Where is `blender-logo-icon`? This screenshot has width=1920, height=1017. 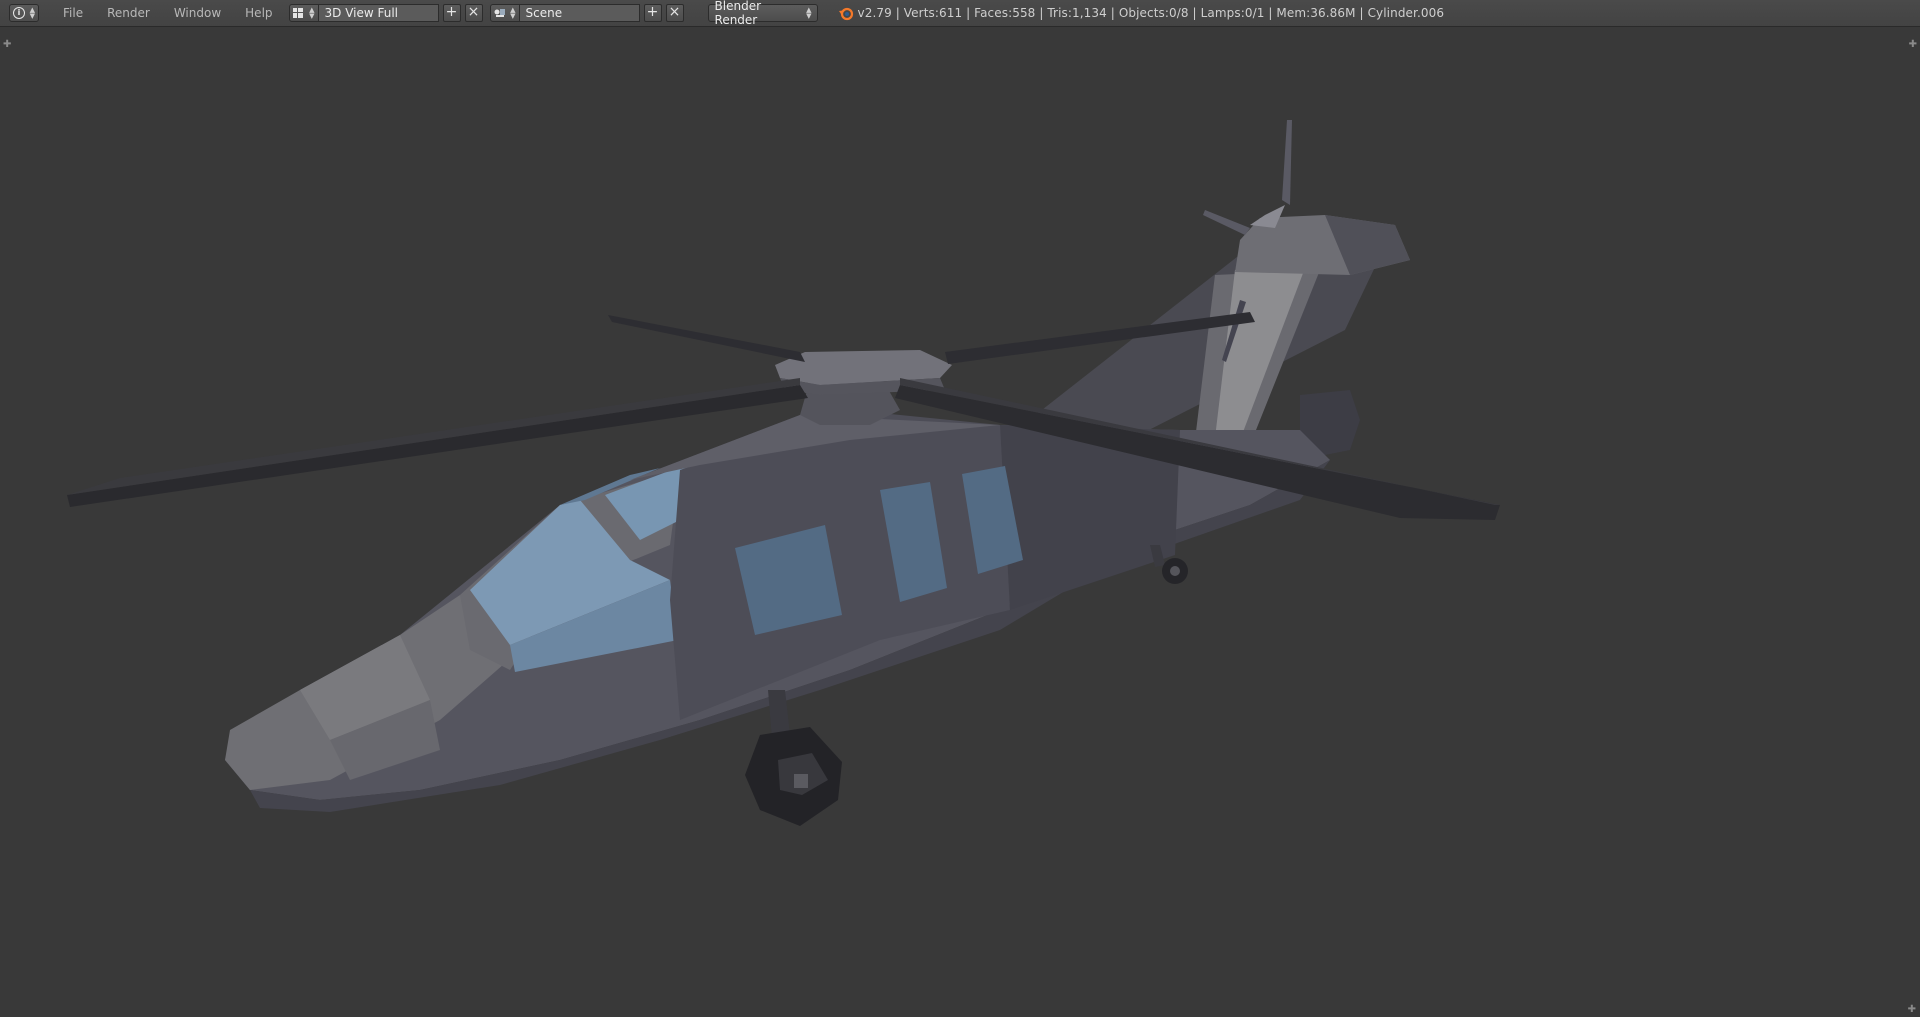 blender-logo-icon is located at coordinates (845, 14).